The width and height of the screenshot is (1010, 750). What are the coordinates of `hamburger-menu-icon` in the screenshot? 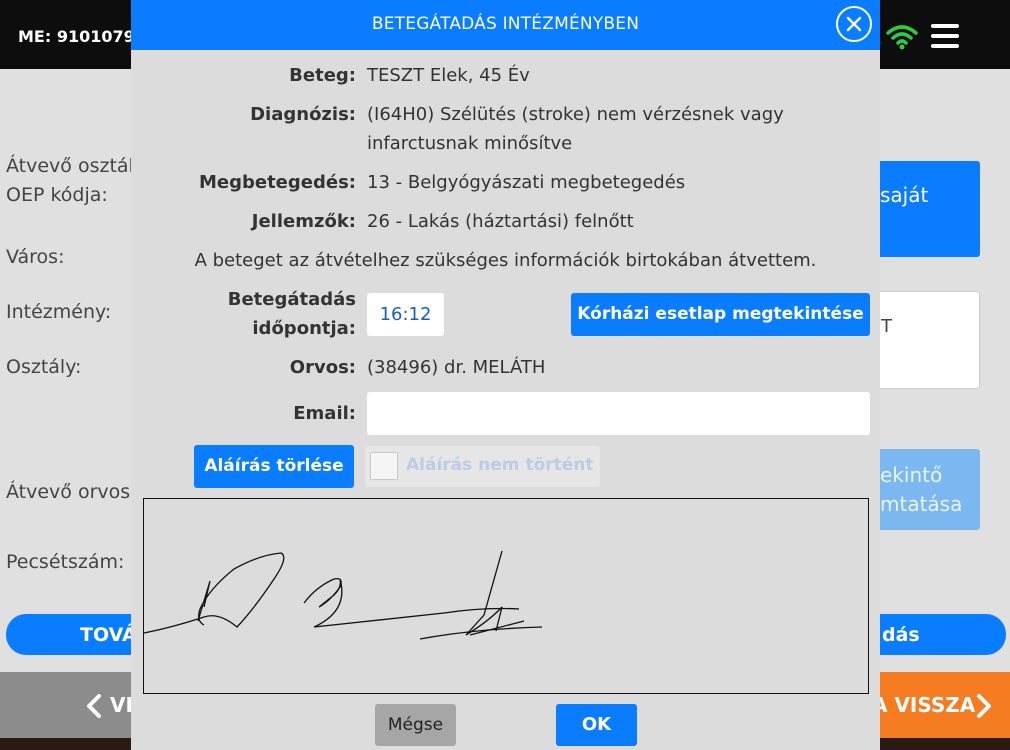 It's located at (945, 36).